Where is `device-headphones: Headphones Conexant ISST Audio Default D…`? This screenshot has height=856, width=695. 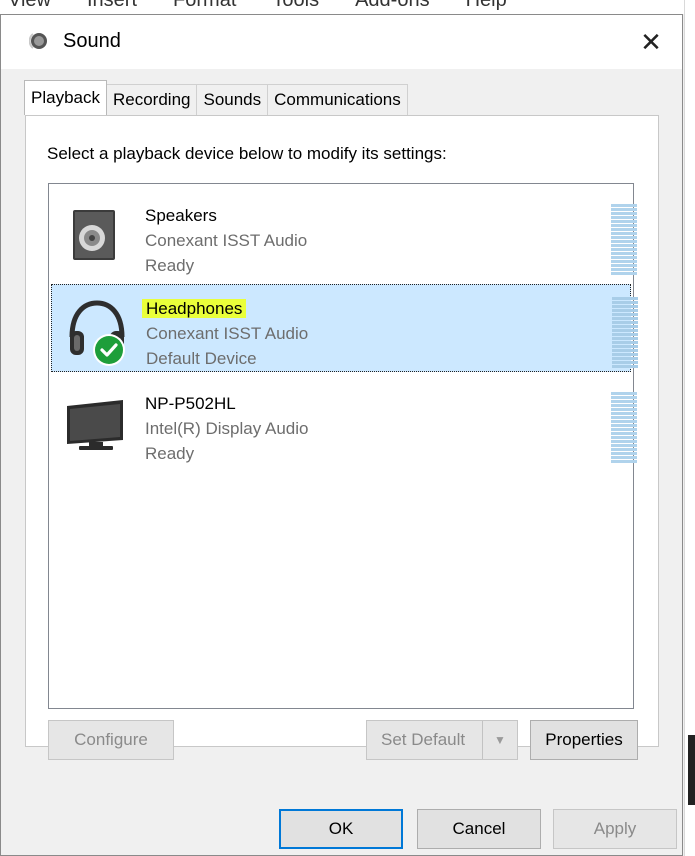
device-headphones: Headphones Conexant ISST Audio Default D… is located at coordinates (344, 328).